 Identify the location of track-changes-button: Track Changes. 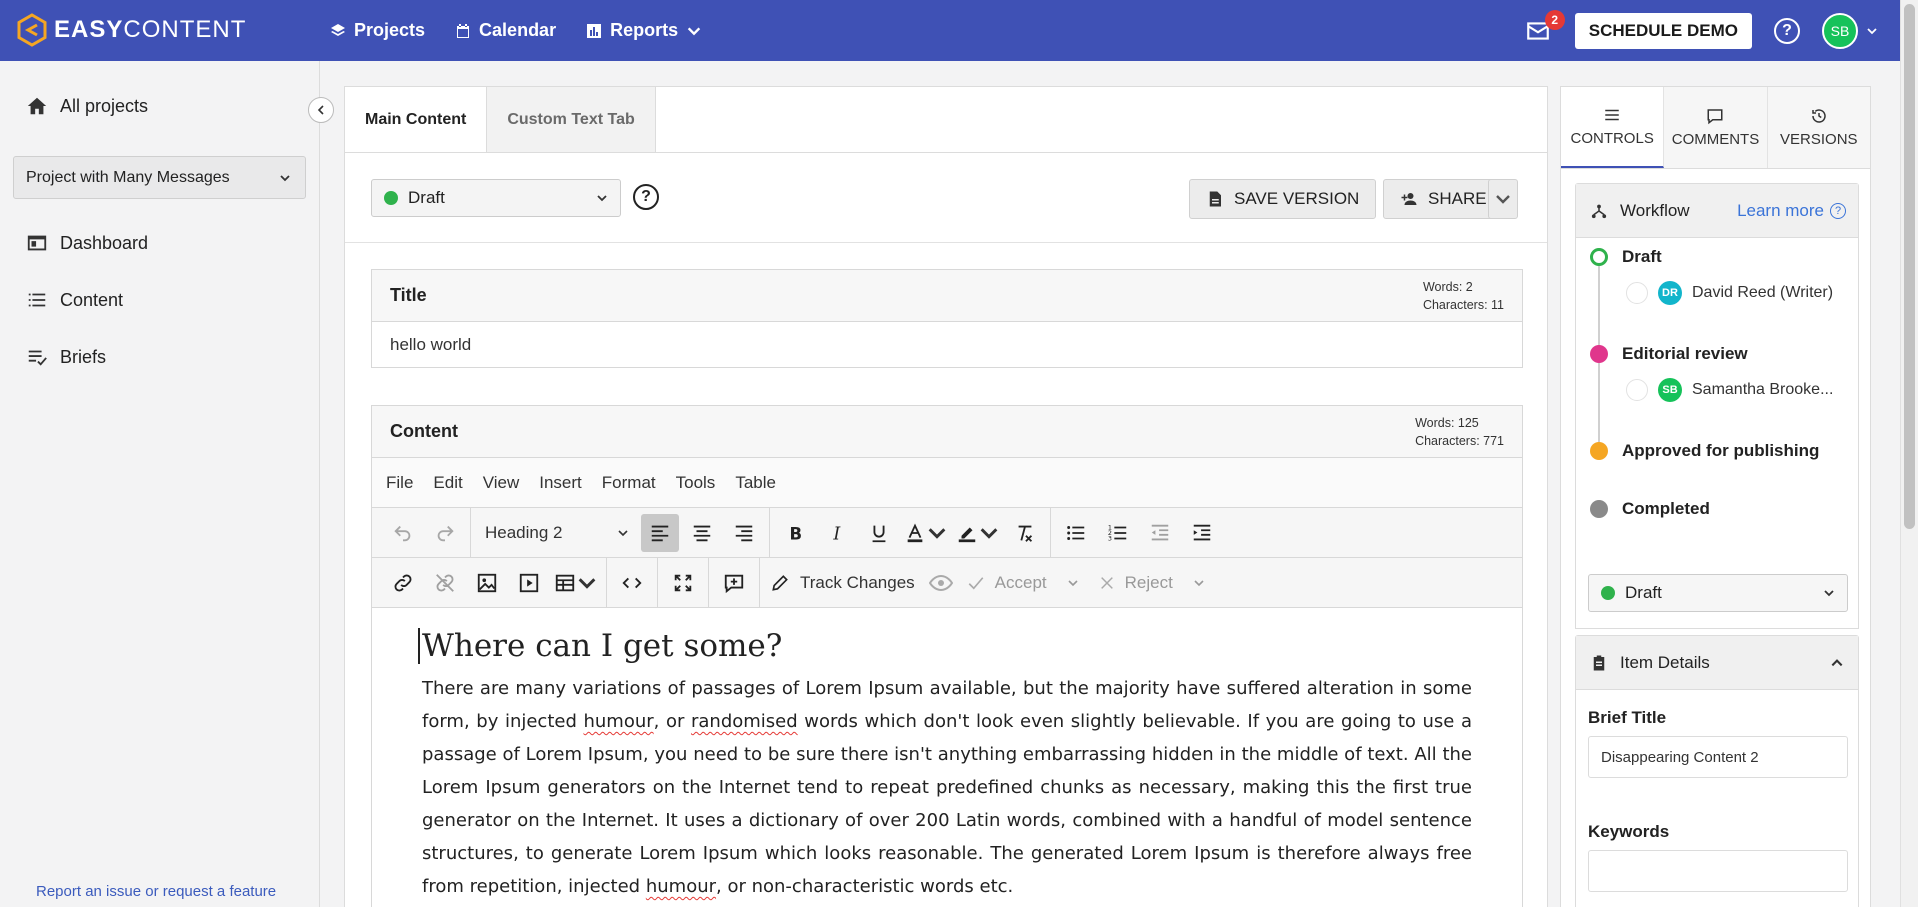
(842, 583).